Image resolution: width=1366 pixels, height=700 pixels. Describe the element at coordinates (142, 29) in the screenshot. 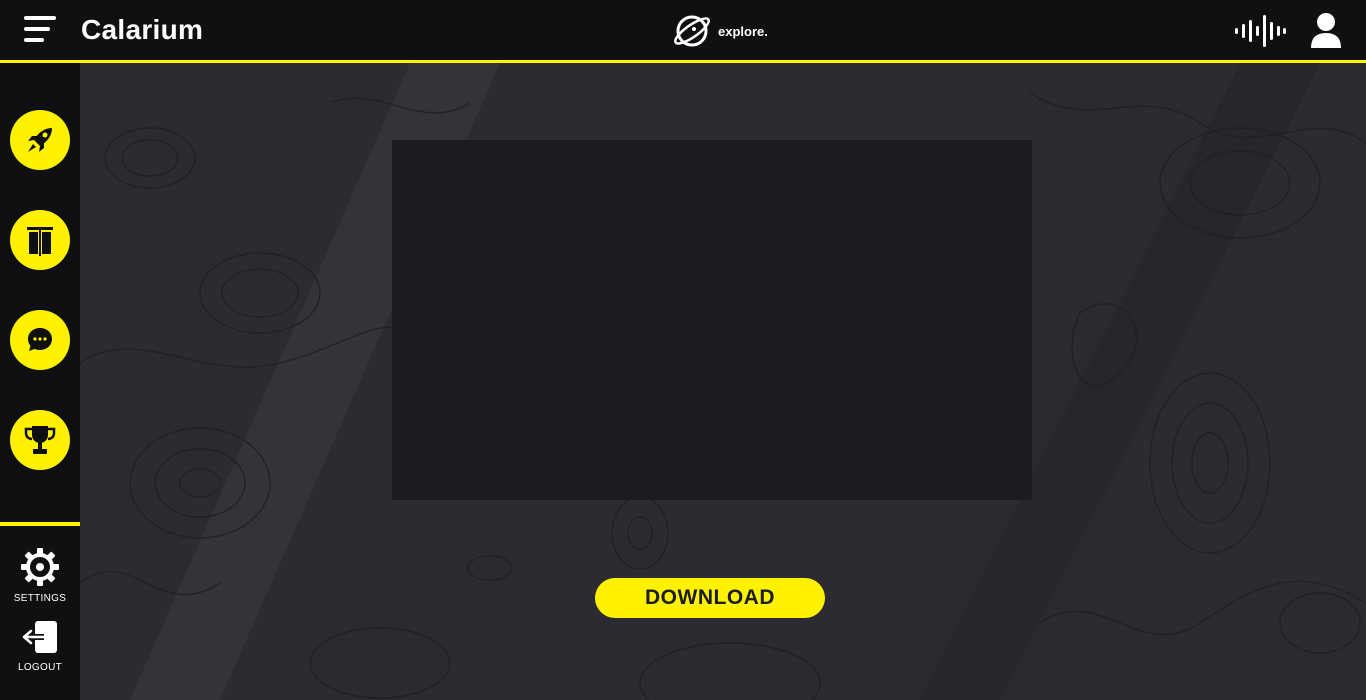

I see `app-title: Calarium` at that location.